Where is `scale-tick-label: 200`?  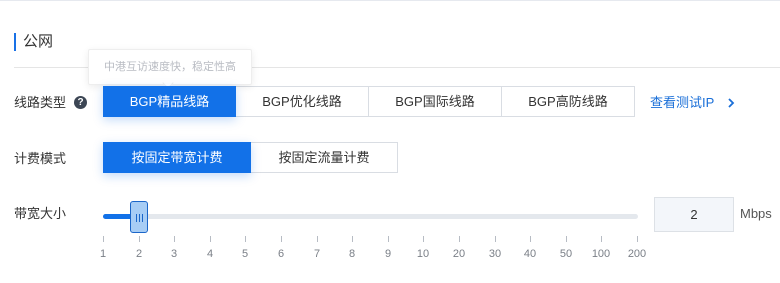 scale-tick-label: 200 is located at coordinates (637, 254).